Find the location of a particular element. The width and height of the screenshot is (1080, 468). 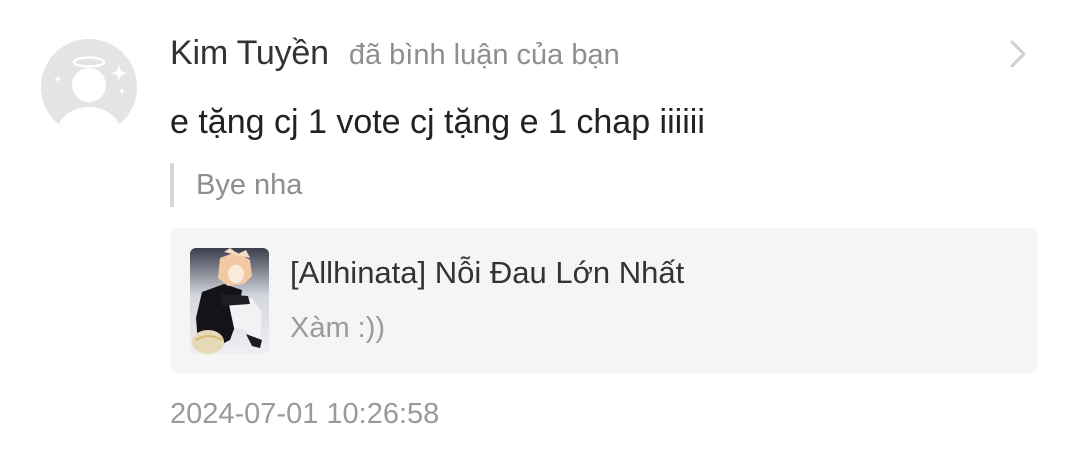

story-cover is located at coordinates (229, 301).